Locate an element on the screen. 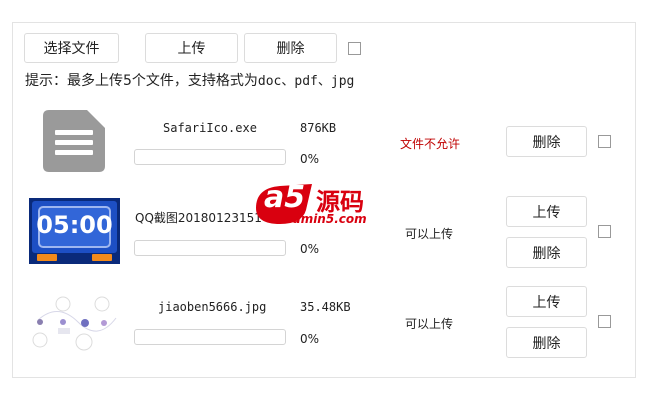 The width and height of the screenshot is (650, 400). document-icon is located at coordinates (74, 141).